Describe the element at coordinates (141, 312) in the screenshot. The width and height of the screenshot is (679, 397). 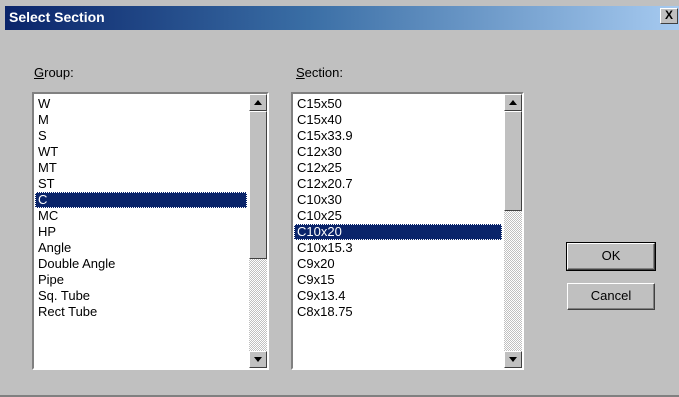
I see `group-list-item: Rect Tube` at that location.